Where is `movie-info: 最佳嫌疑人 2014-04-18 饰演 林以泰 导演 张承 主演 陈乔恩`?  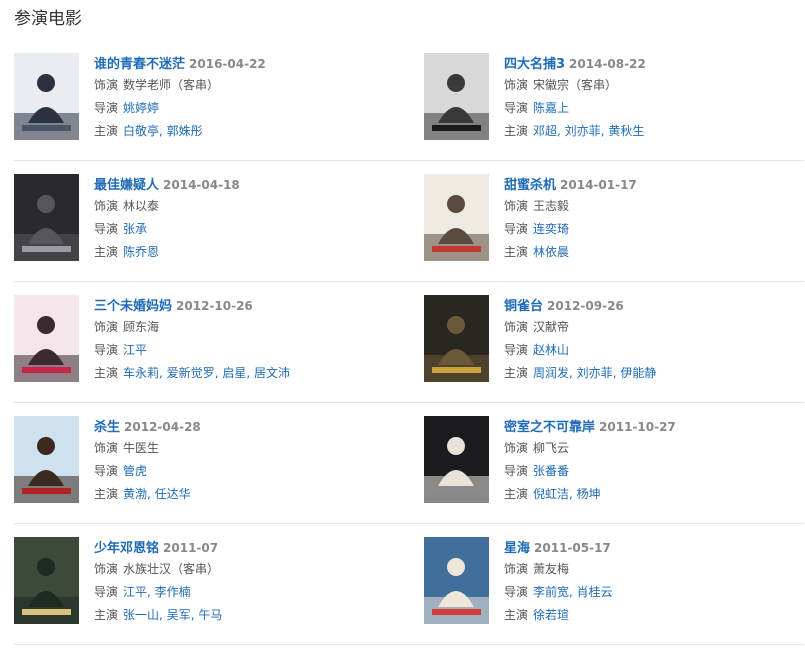
movie-info: 最佳嫌疑人 2014-04-18 饰演 林以泰 导演 张承 主演 陈乔恩 is located at coordinates (244, 218).